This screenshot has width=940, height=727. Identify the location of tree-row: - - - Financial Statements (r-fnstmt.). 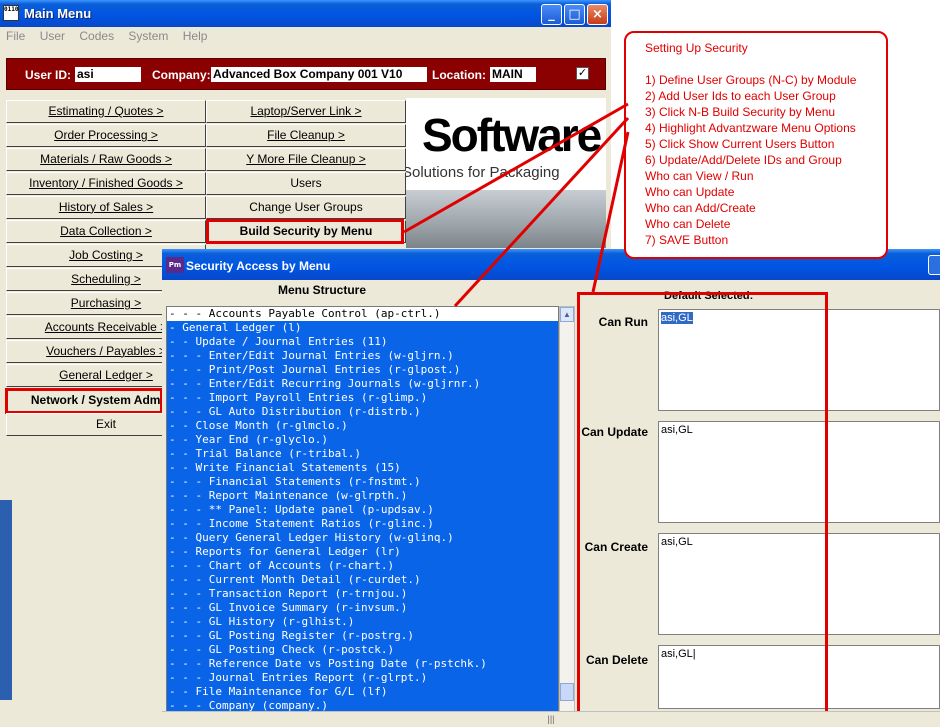
(362, 482).